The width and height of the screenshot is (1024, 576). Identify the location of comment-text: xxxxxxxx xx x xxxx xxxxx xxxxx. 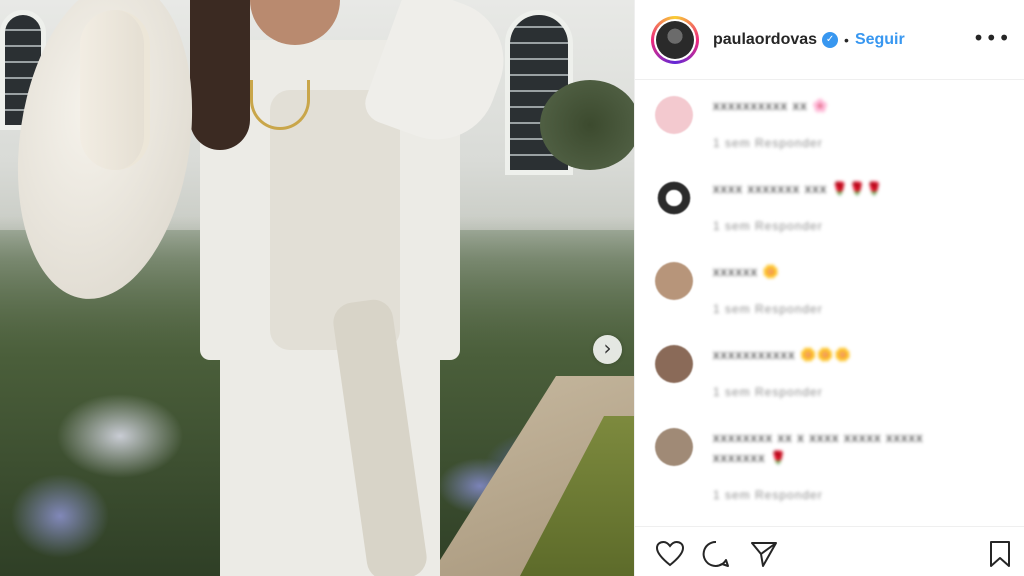
(818, 437).